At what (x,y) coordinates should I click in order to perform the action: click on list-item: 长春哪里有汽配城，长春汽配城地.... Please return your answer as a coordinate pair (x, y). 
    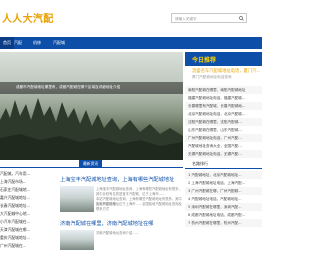
    Looking at the image, I should click on (223, 106).